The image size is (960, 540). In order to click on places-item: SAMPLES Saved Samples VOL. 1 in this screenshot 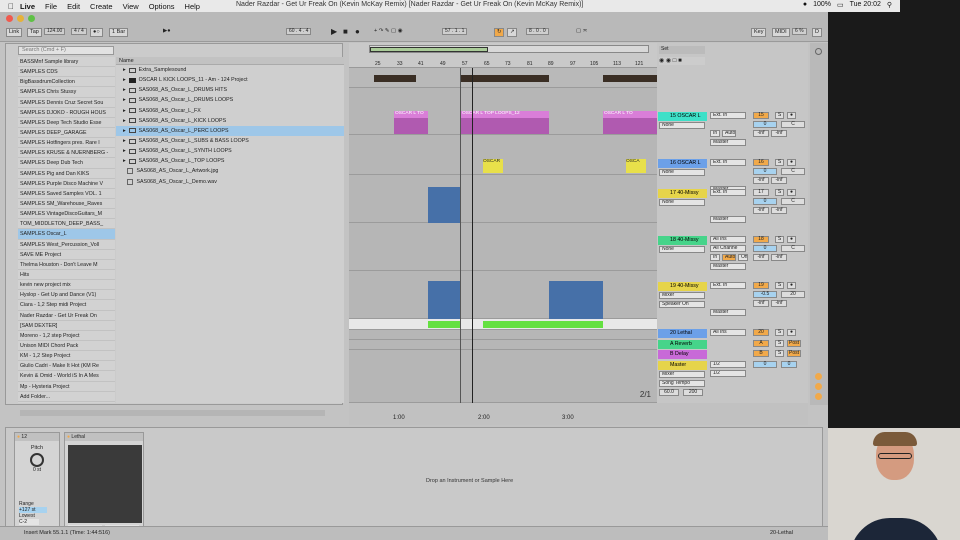, I will do `click(66, 194)`.